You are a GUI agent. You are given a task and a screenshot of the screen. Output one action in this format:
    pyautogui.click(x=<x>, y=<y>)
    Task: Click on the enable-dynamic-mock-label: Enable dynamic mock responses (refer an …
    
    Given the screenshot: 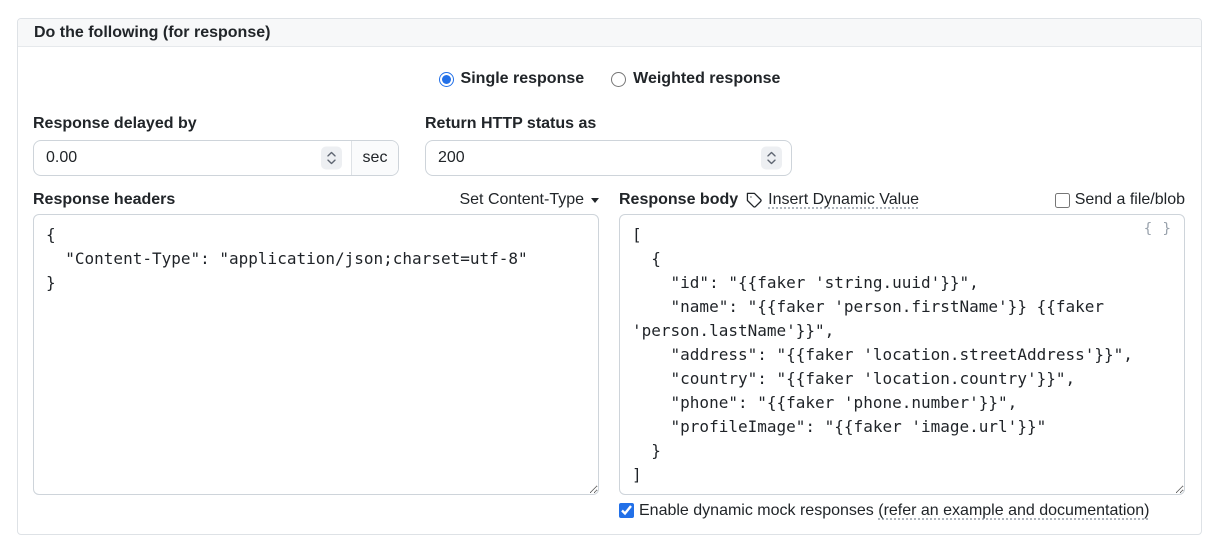 What is the action you would take?
    pyautogui.click(x=894, y=510)
    